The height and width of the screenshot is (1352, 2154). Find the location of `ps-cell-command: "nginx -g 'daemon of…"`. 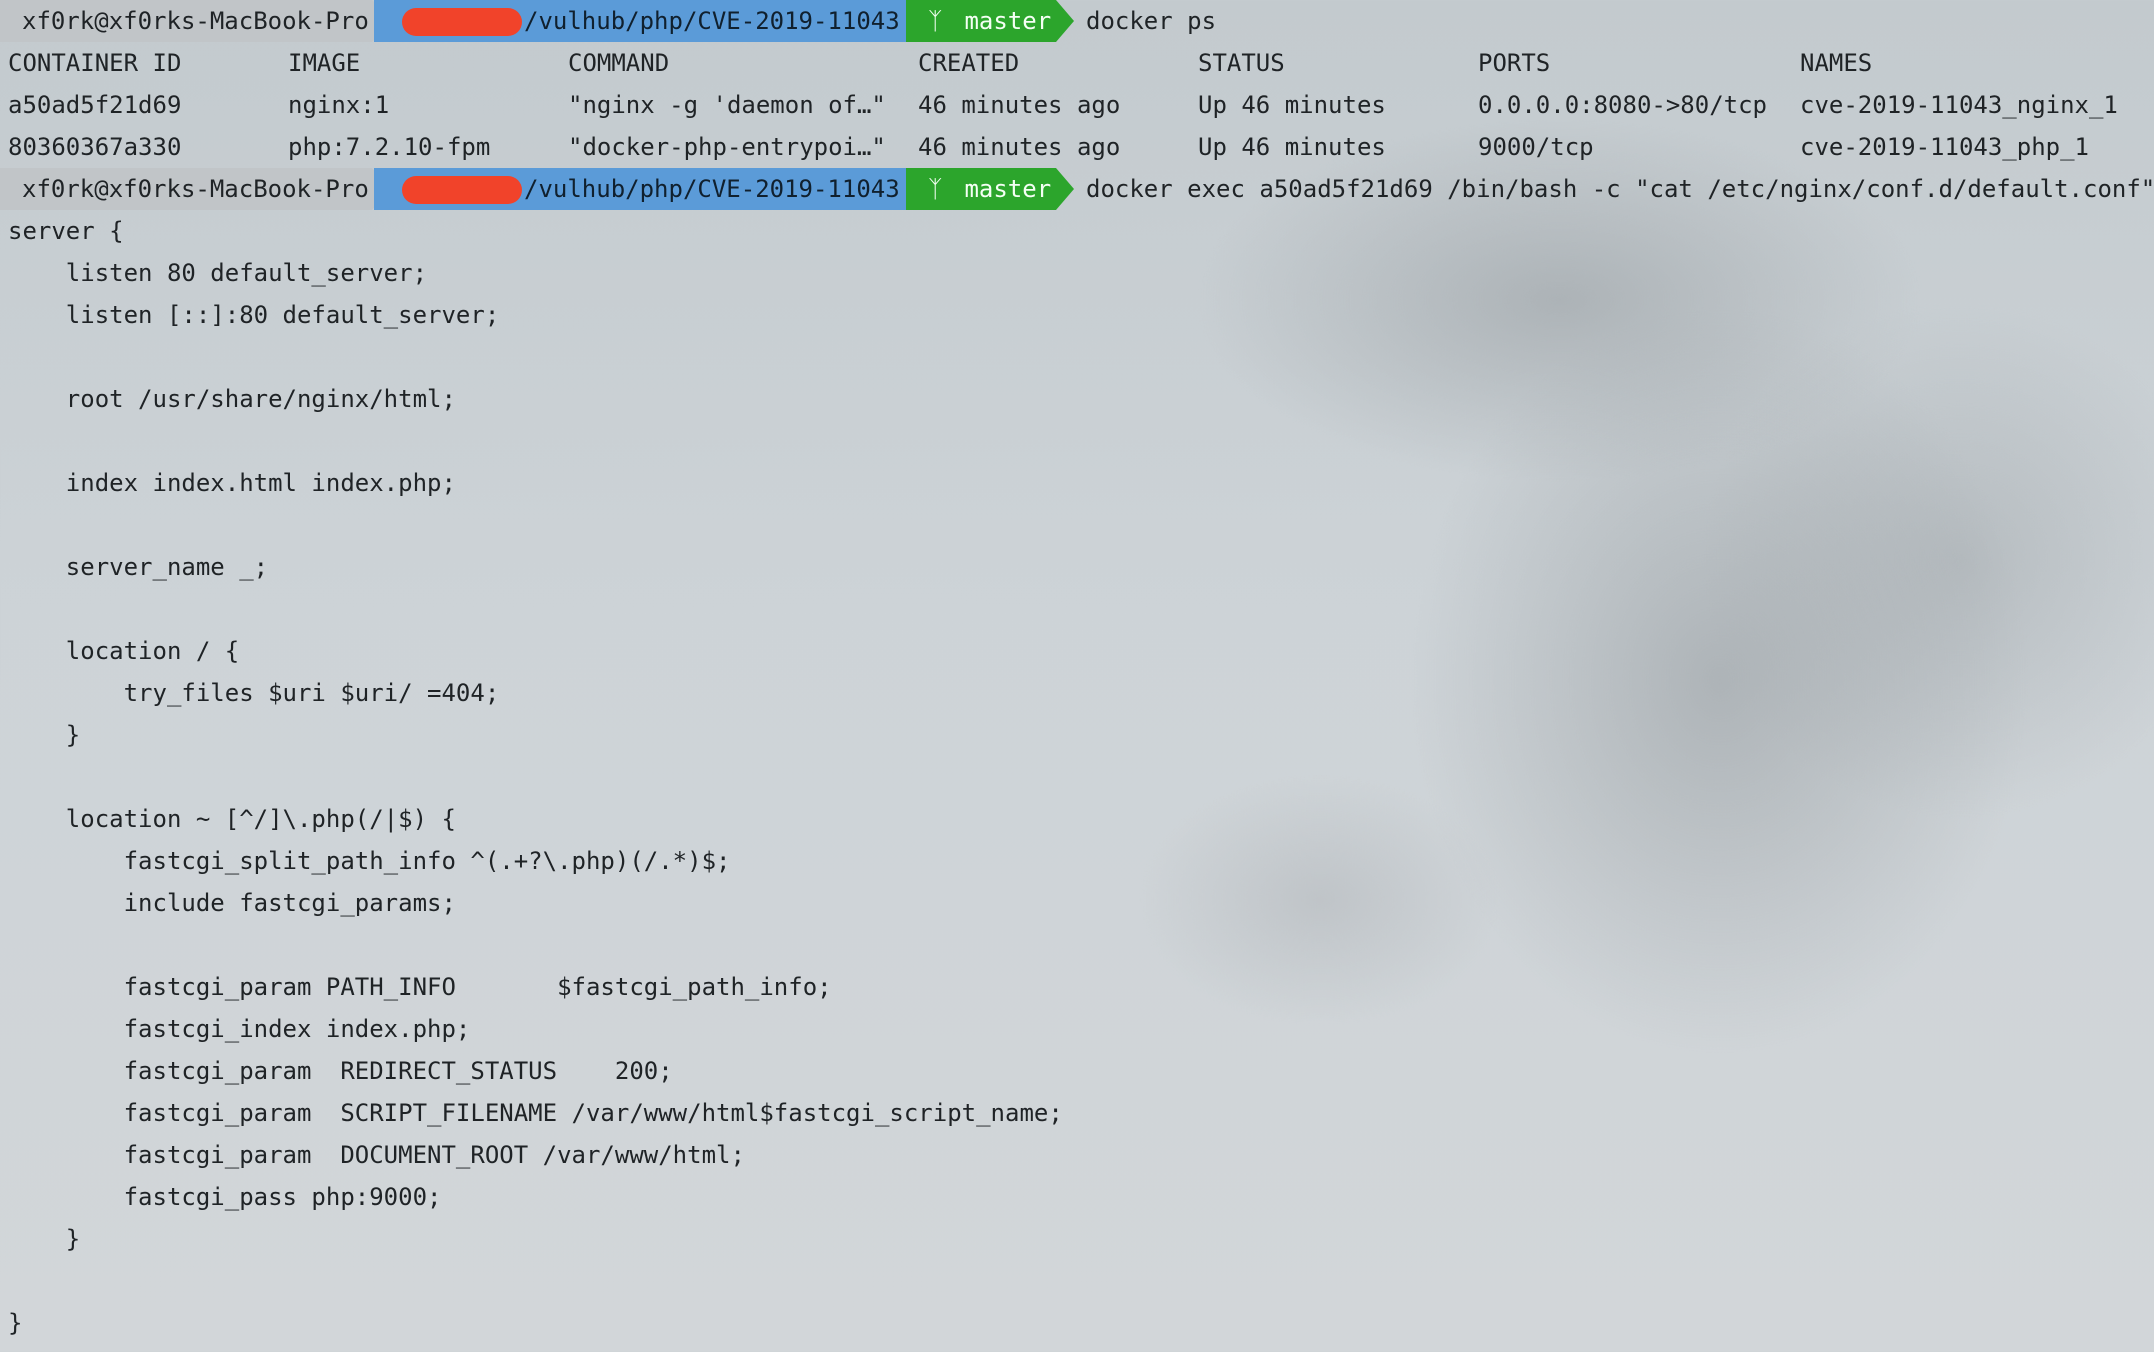

ps-cell-command: "nginx -g 'daemon of…" is located at coordinates (727, 105).